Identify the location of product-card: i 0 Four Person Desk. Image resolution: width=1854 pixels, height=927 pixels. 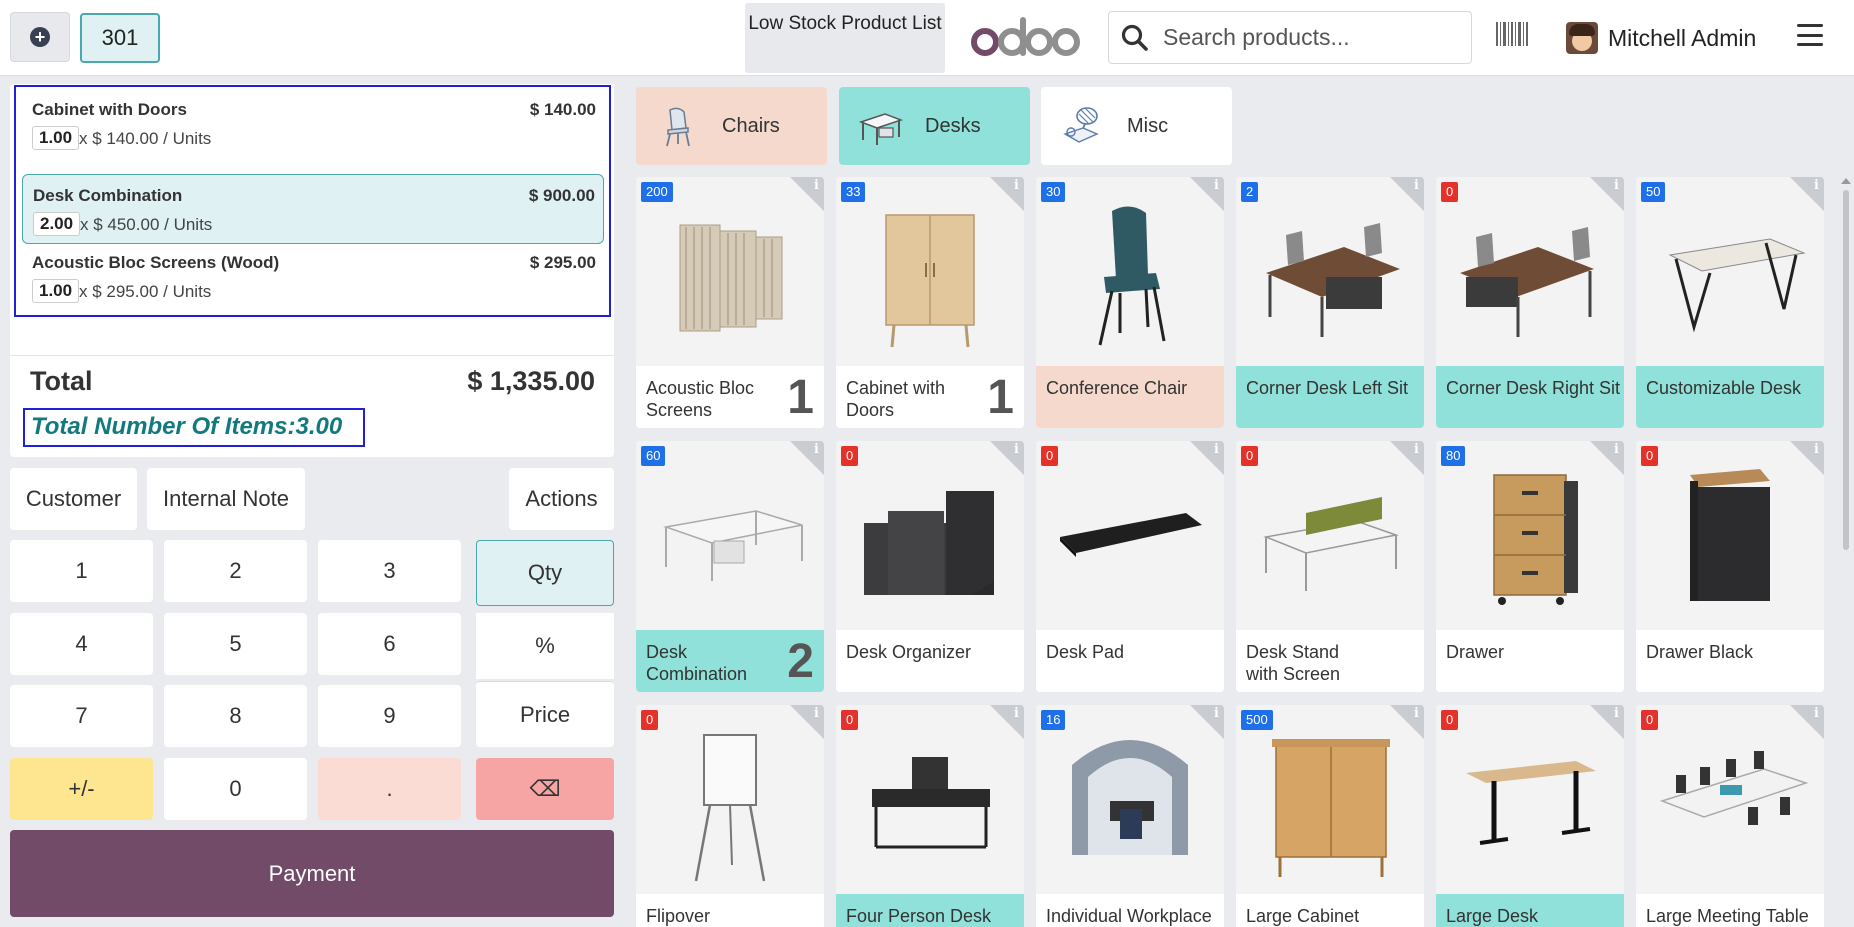
(930, 816).